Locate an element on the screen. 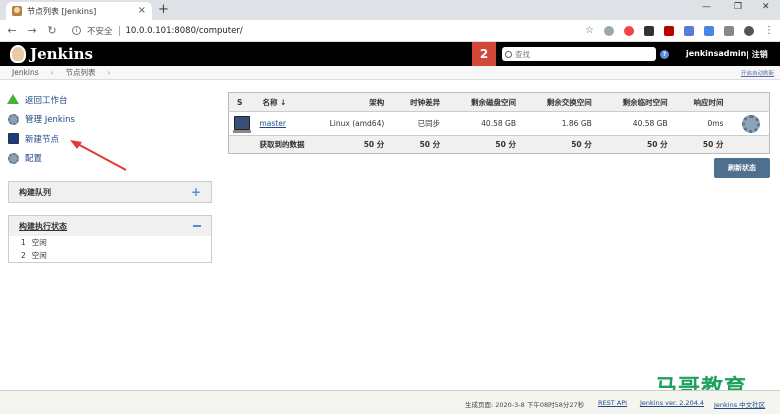 The width and height of the screenshot is (780, 414). collapse-minus-icon is located at coordinates (197, 226).